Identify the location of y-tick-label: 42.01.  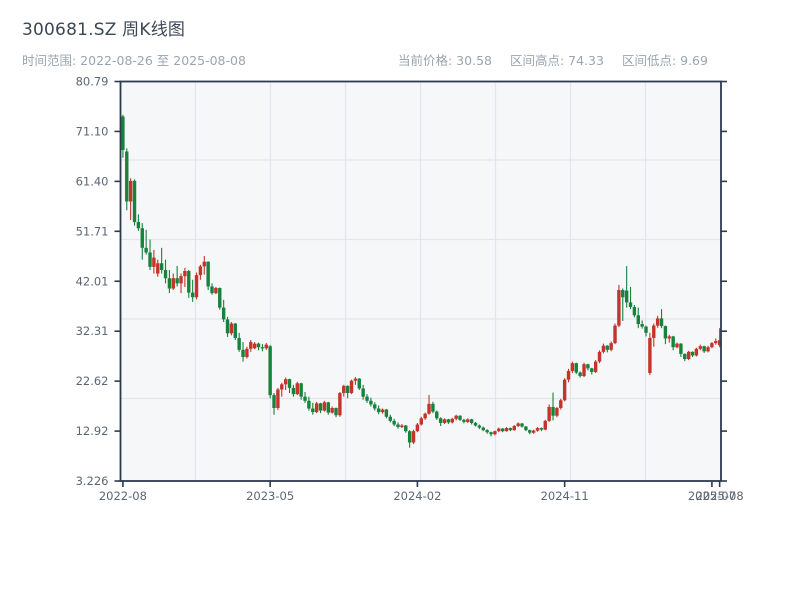
(92, 281).